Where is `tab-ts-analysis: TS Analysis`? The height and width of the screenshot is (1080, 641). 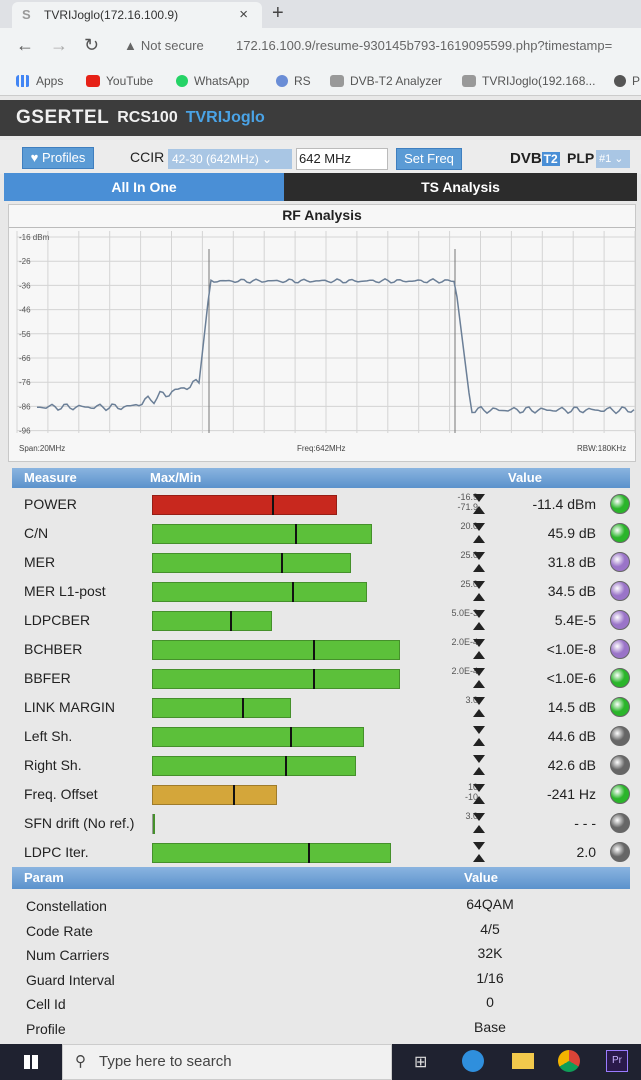 tab-ts-analysis: TS Analysis is located at coordinates (460, 187).